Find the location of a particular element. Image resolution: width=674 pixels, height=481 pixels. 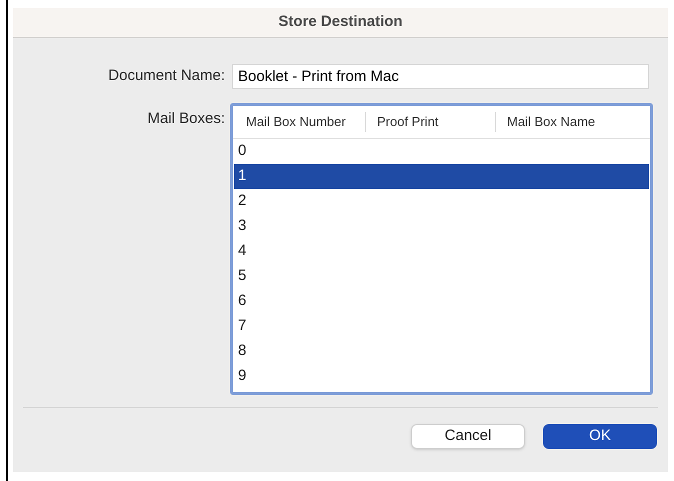

column-header: Mail Box Number is located at coordinates (300, 122).